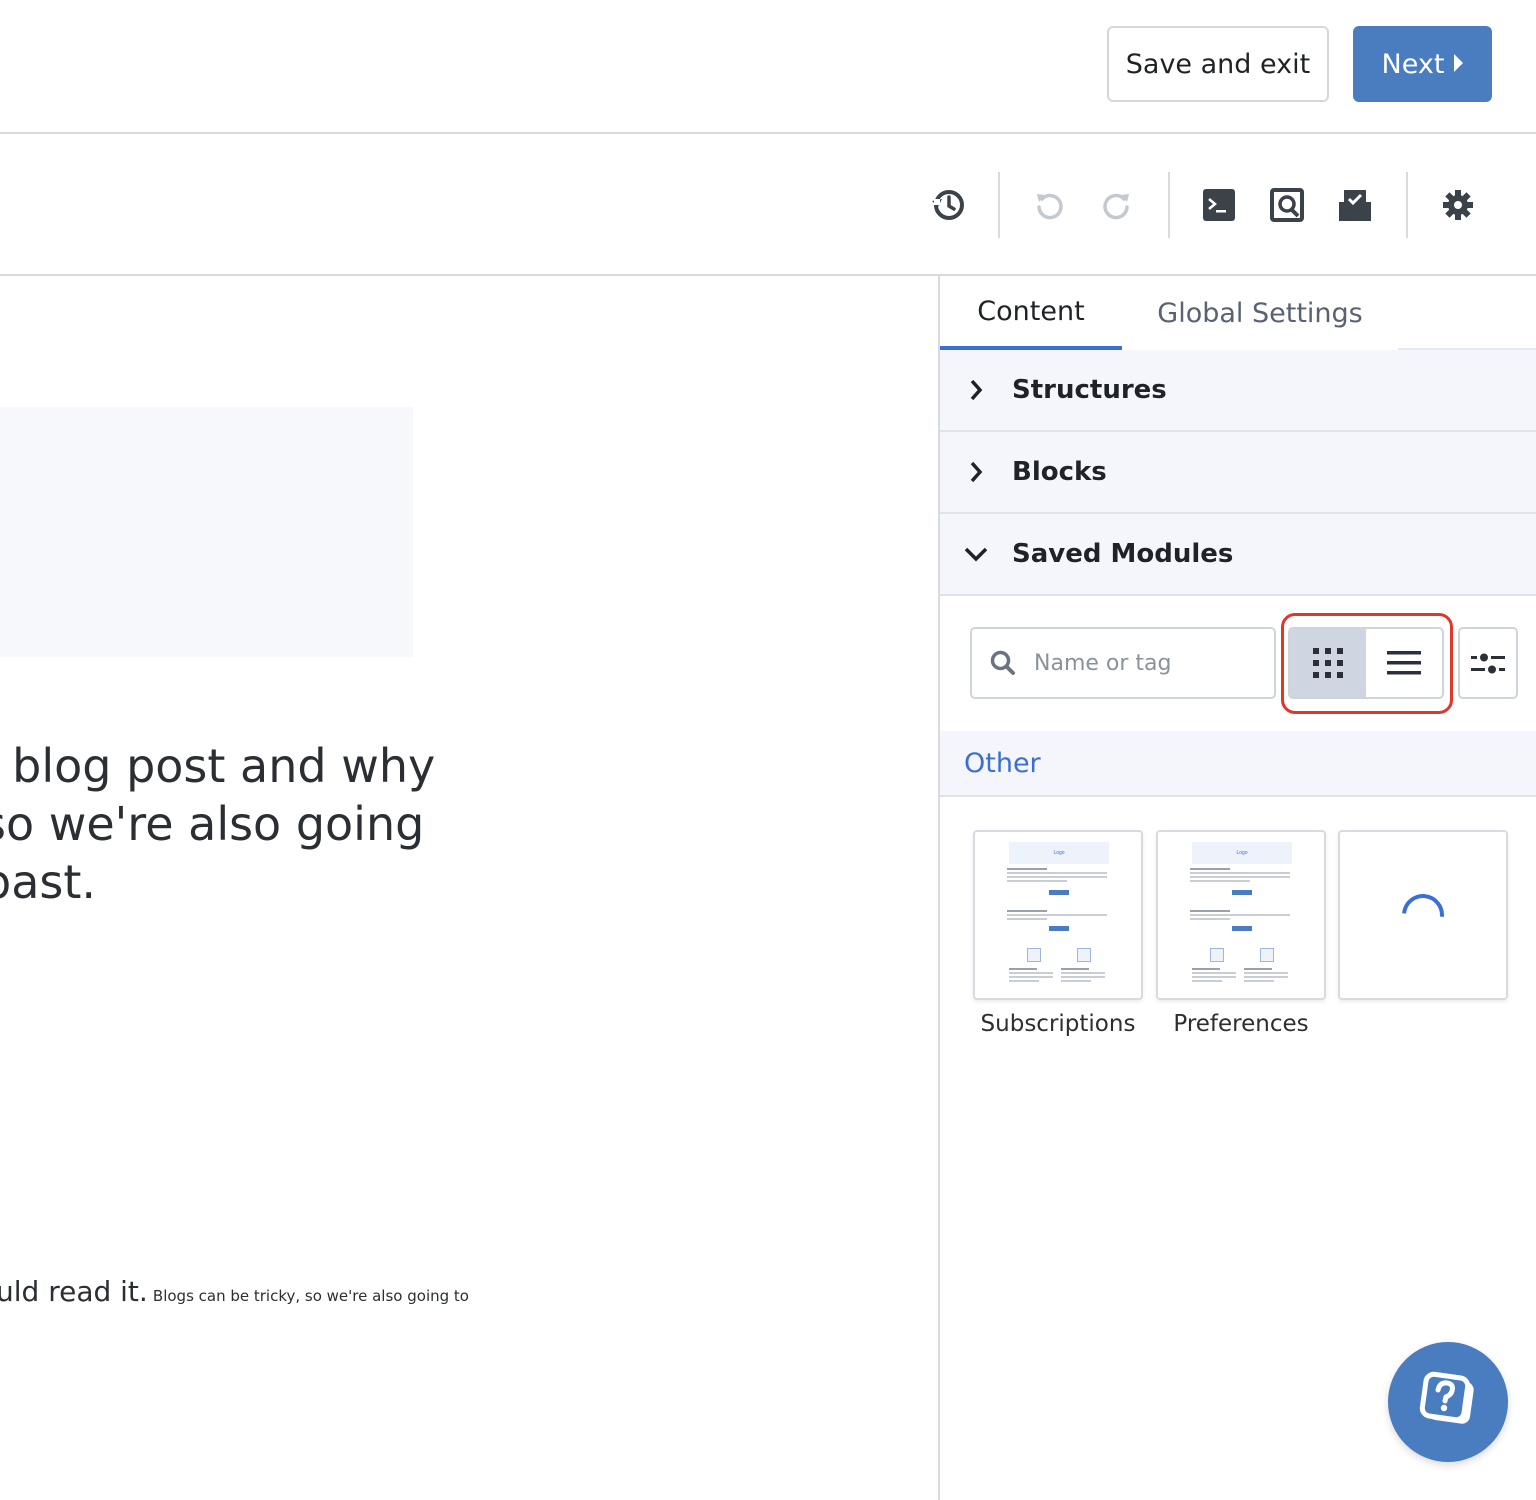 Image resolution: width=1536 pixels, height=1500 pixels. I want to click on view-toggle, so click(1366, 663).